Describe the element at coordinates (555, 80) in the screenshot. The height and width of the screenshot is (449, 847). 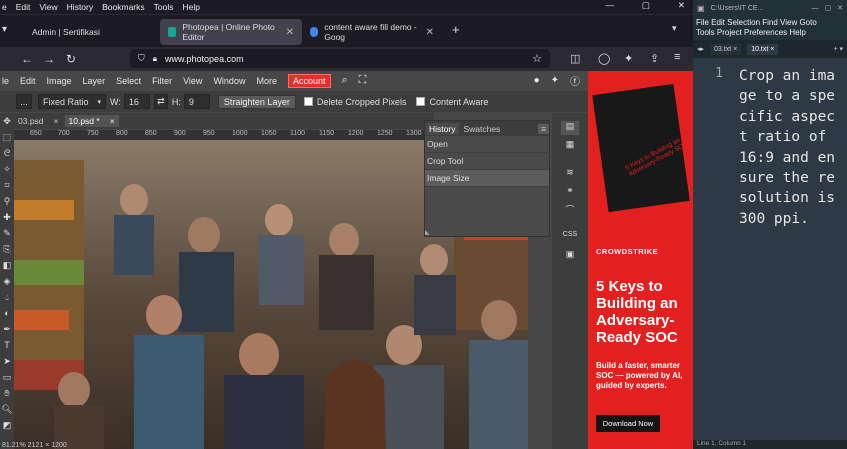
I see `twitter-icon: ✦` at that location.